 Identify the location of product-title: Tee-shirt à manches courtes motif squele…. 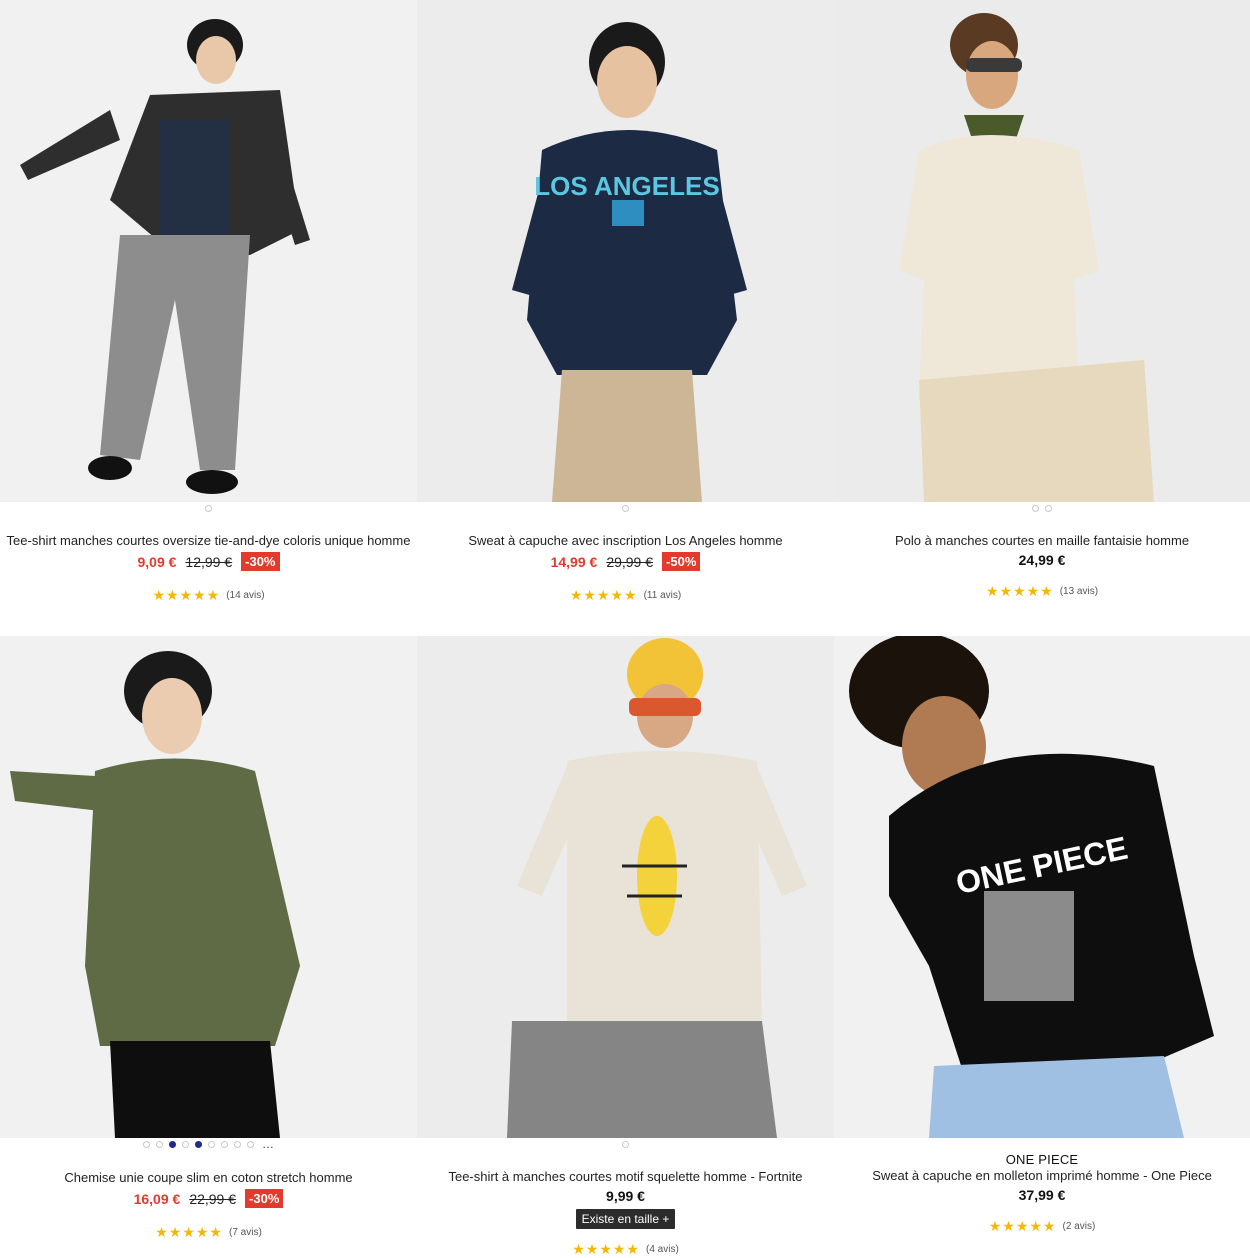
(625, 1176).